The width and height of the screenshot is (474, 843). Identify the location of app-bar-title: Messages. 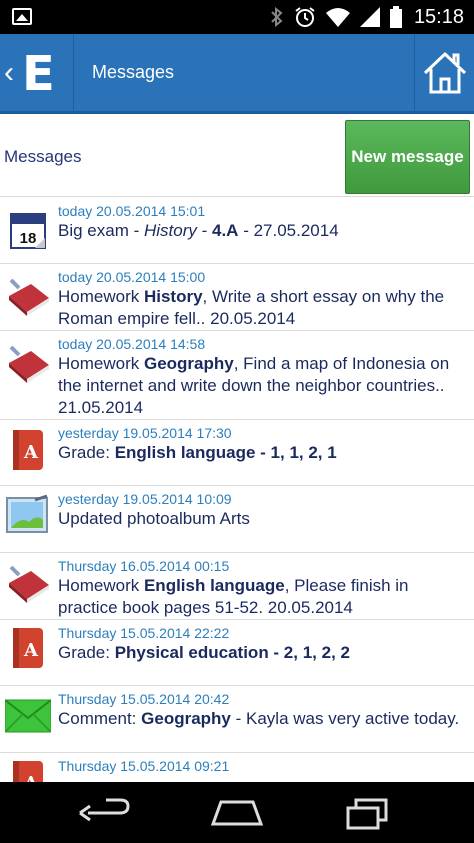
(133, 72).